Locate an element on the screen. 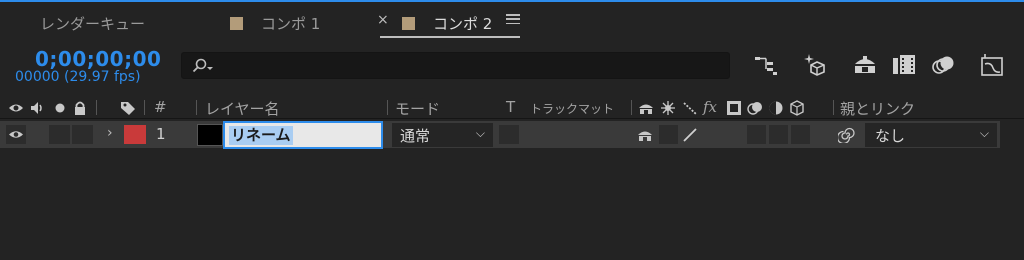 This screenshot has height=260, width=1024. tab-comp-2: コンポ 2 is located at coordinates (447, 23).